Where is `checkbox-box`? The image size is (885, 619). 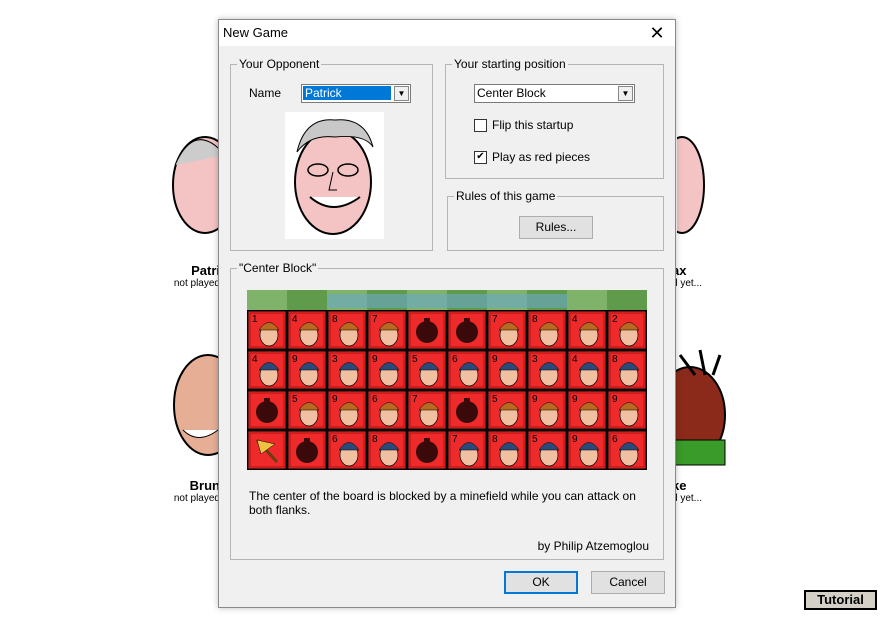 checkbox-box is located at coordinates (480, 125).